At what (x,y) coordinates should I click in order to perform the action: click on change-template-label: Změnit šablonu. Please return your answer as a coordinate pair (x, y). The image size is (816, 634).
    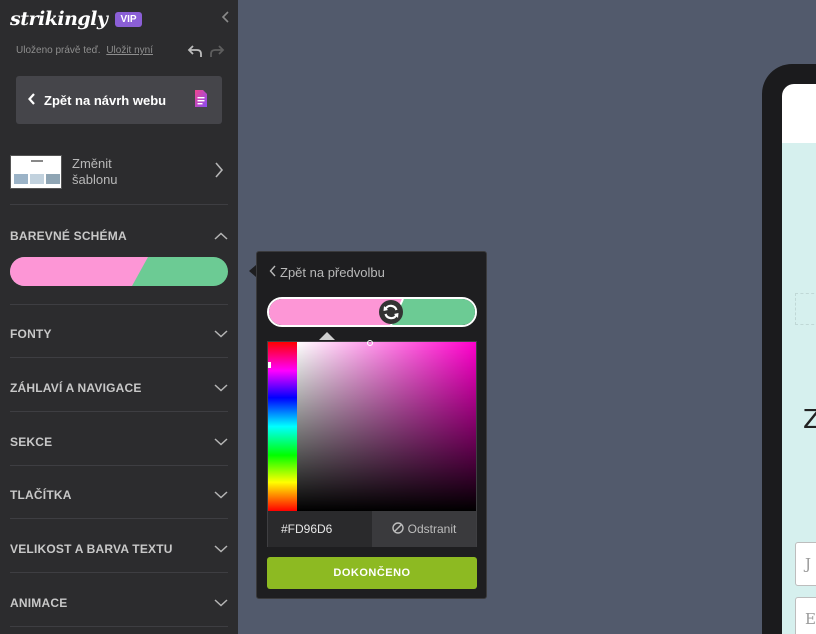
    Looking at the image, I should click on (95, 171).